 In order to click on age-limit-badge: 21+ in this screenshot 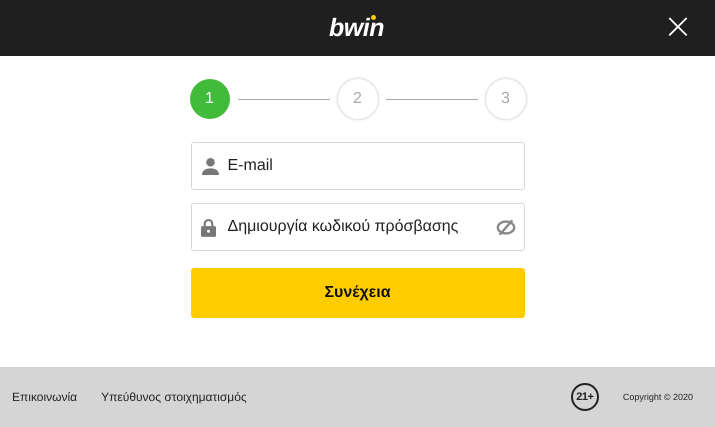, I will do `click(584, 397)`.